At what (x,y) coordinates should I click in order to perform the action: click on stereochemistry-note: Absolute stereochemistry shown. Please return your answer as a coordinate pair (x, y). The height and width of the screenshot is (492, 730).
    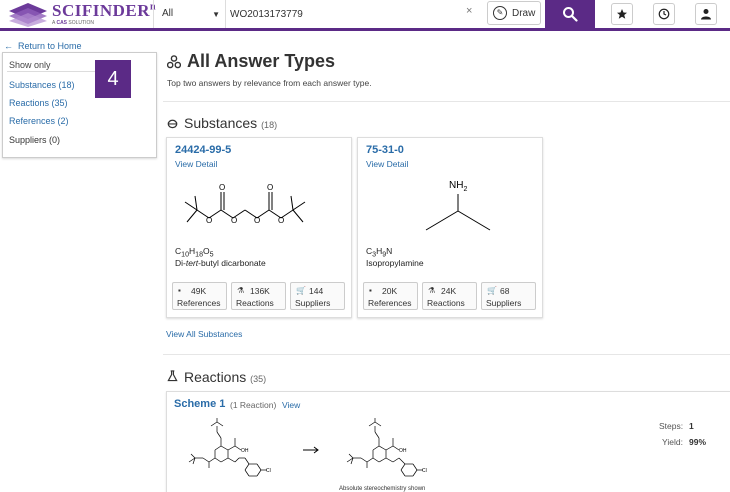
    Looking at the image, I should click on (382, 489).